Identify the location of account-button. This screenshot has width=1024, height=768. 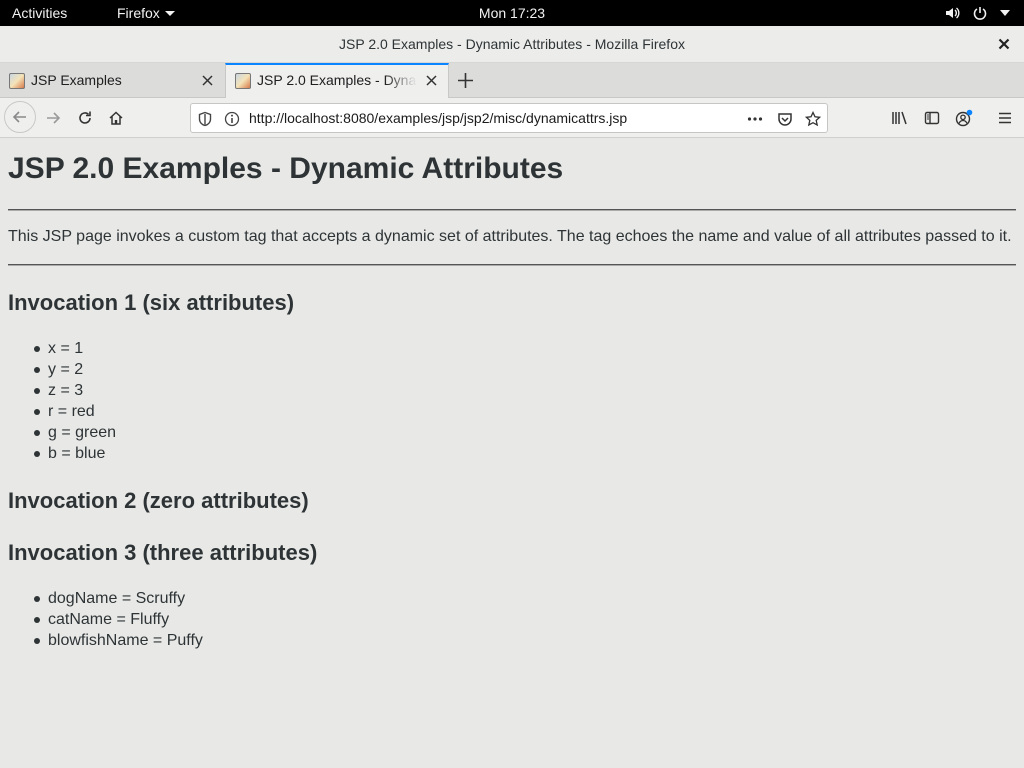
(964, 118).